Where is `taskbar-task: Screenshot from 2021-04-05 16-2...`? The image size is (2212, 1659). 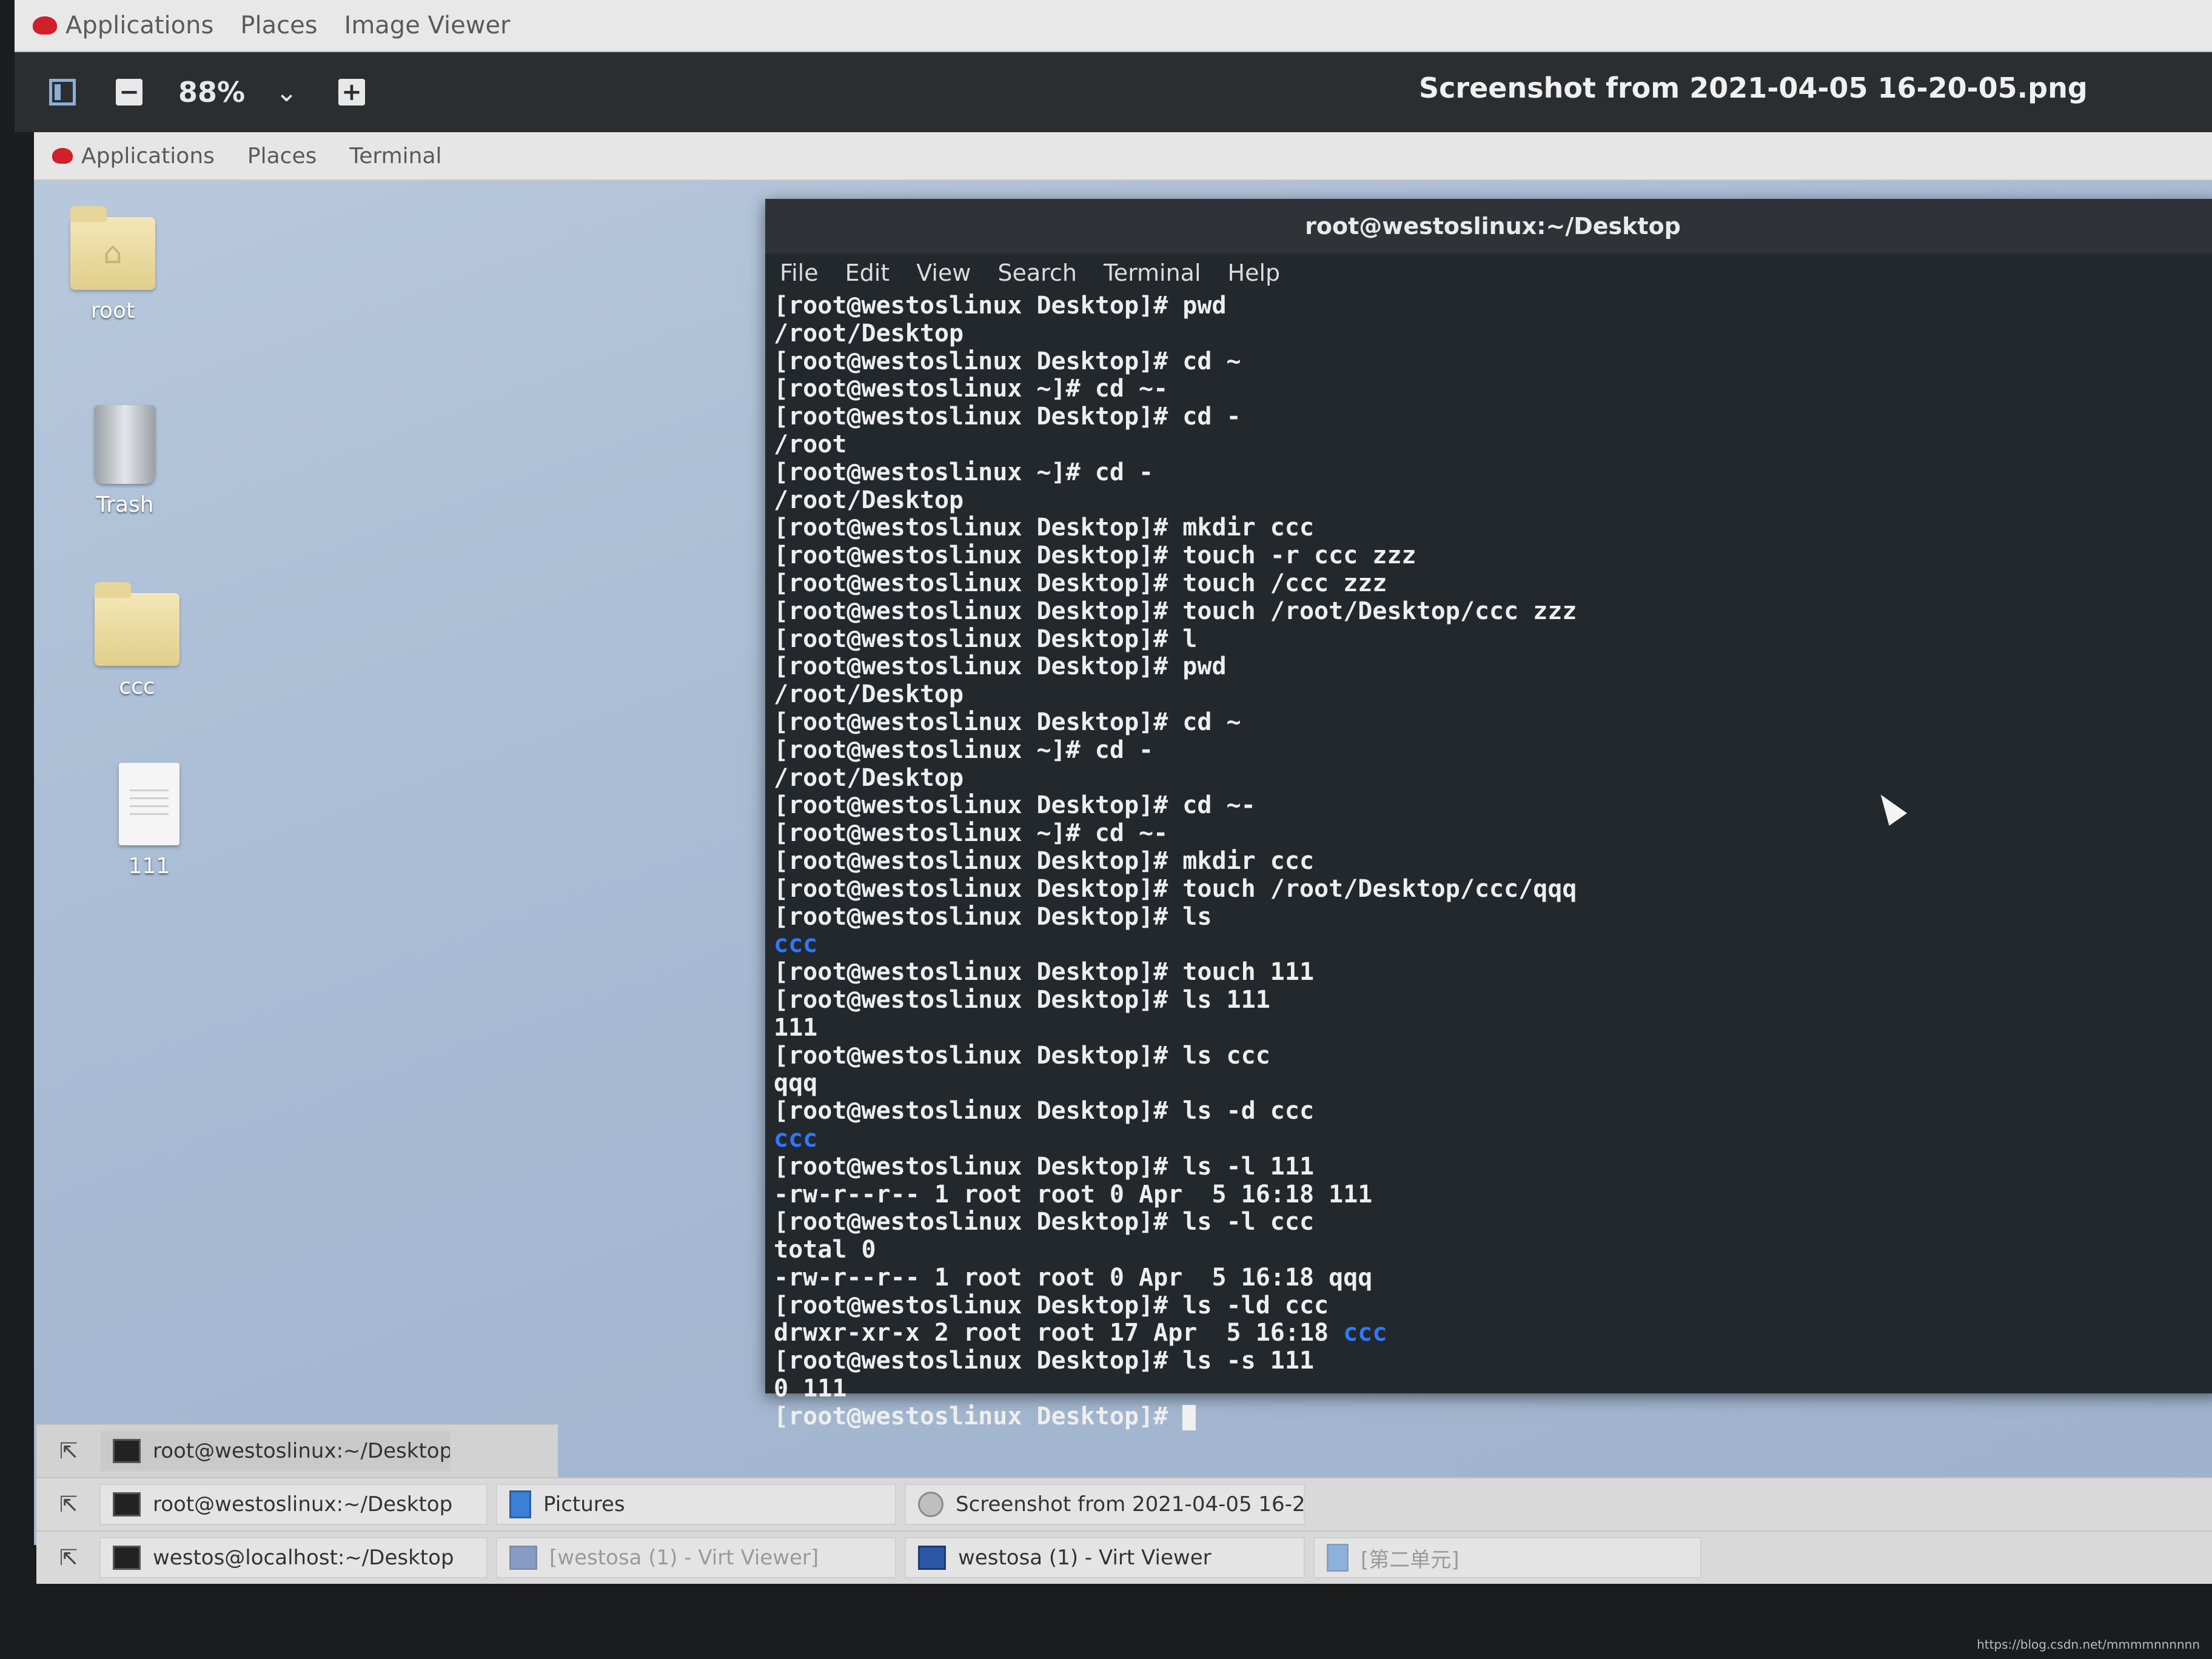
taskbar-task: Screenshot from 2021-04-05 16-2... is located at coordinates (1105, 1505).